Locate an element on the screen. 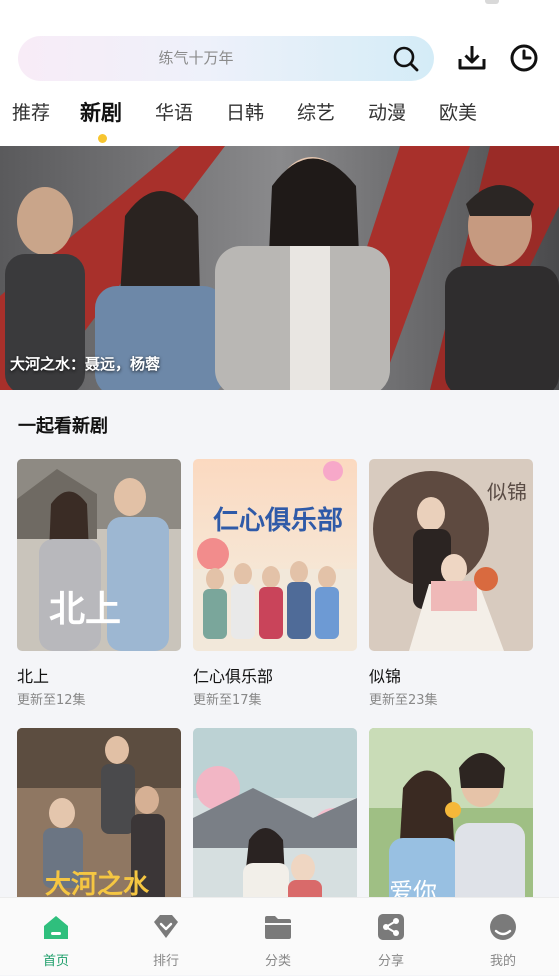 The width and height of the screenshot is (559, 976). poster-title-text: 仁心俱乐部 is located at coordinates (278, 520).